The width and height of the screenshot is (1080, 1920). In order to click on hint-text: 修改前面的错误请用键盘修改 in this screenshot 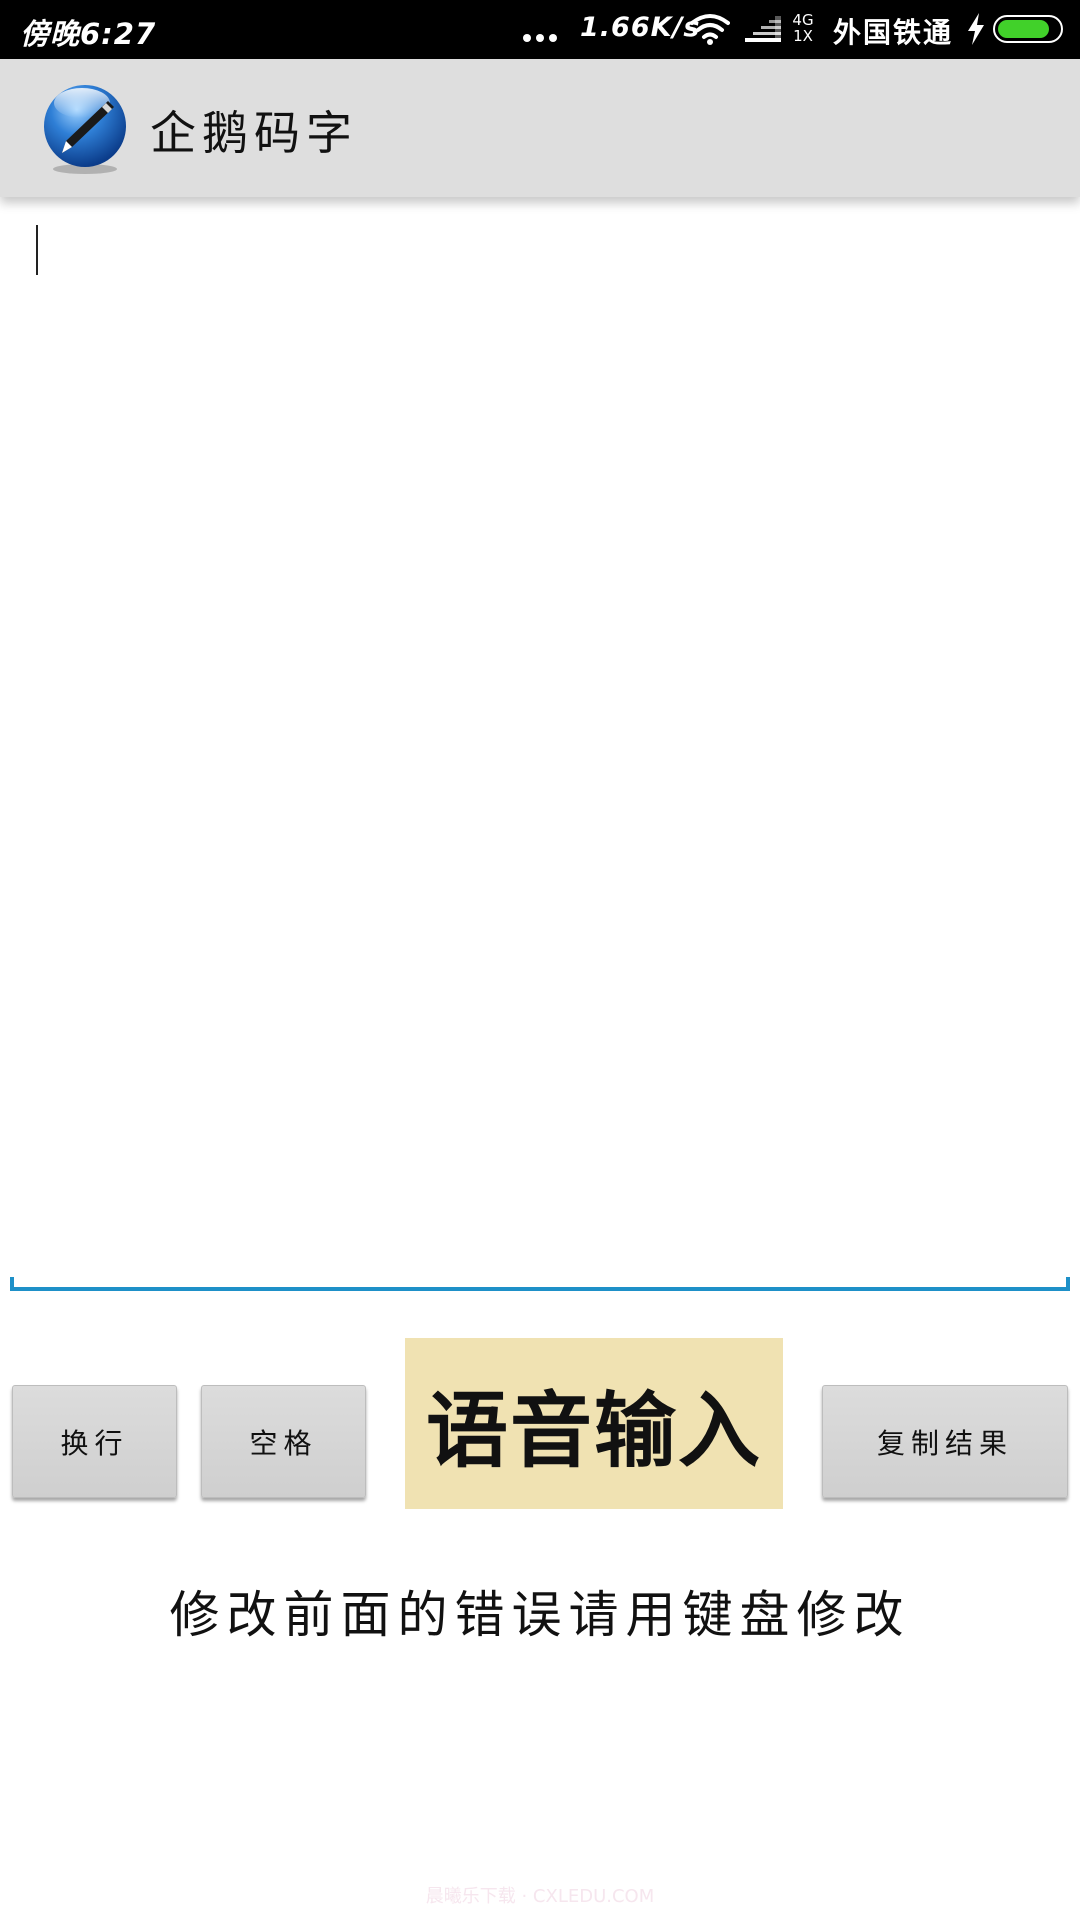, I will do `click(540, 1615)`.